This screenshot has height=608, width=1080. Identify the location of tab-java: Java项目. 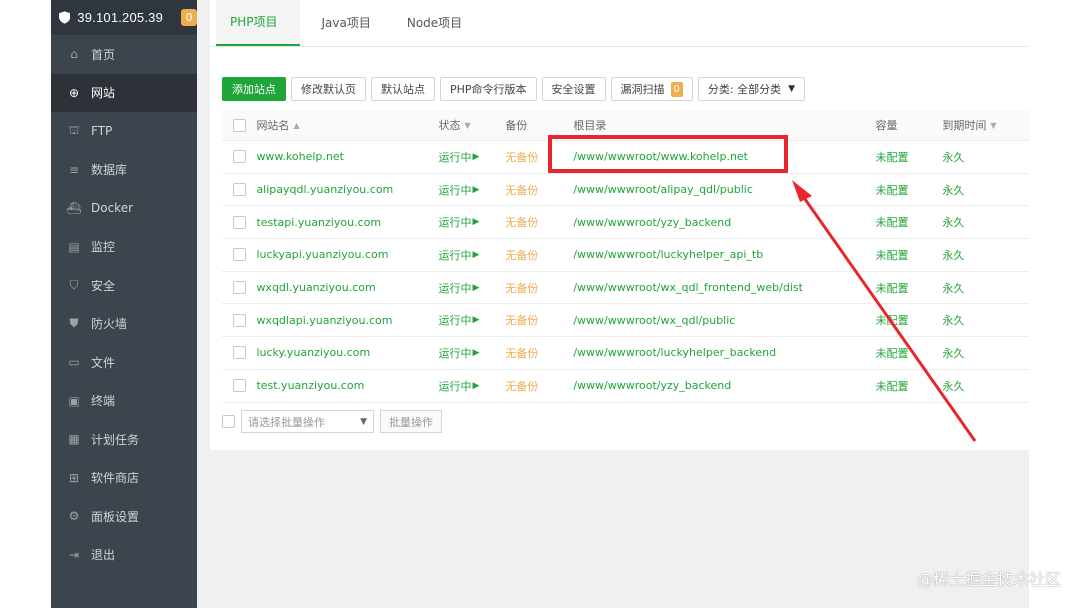
(350, 23).